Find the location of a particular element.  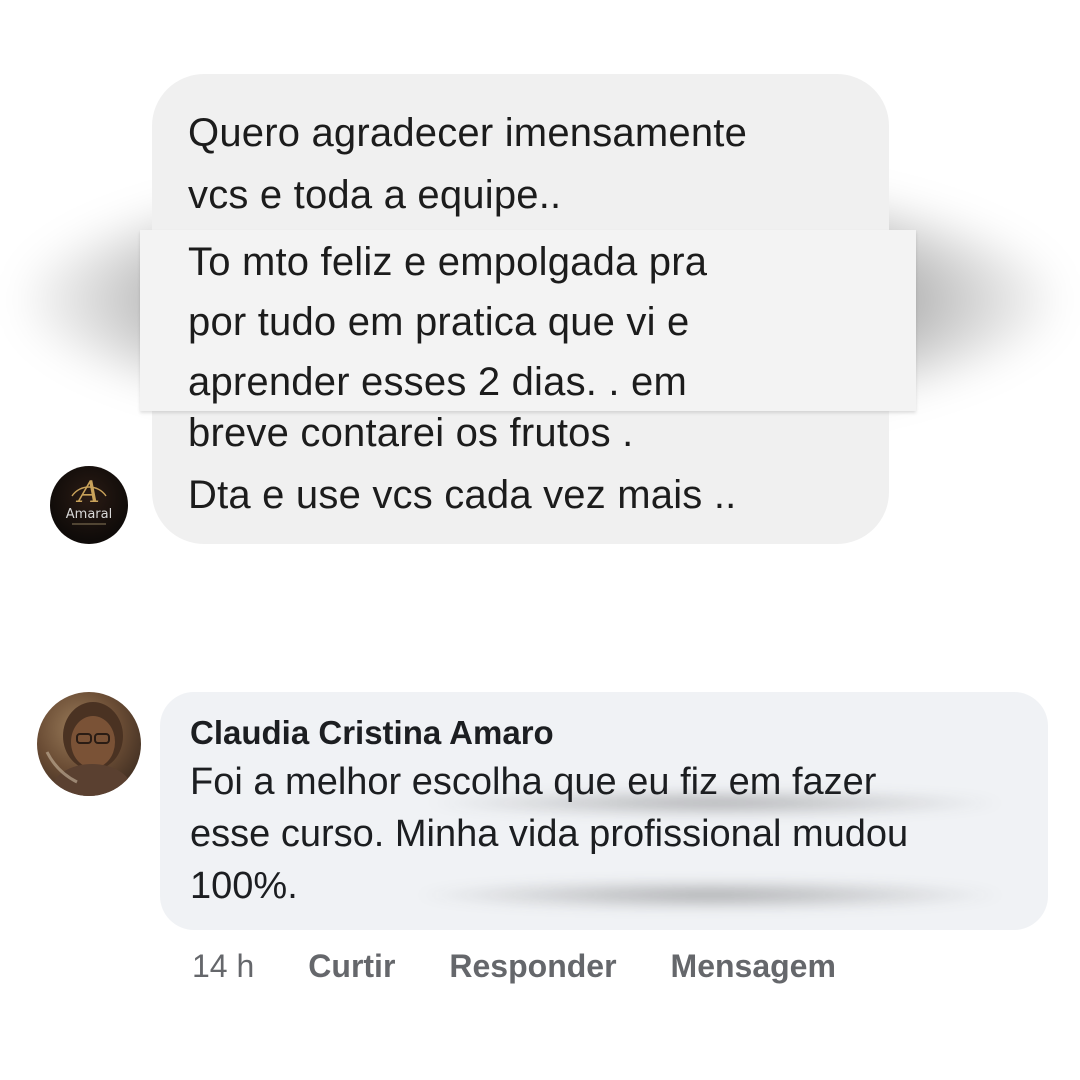

message-line: vcs e toda a equipe.. is located at coordinates (375, 195).